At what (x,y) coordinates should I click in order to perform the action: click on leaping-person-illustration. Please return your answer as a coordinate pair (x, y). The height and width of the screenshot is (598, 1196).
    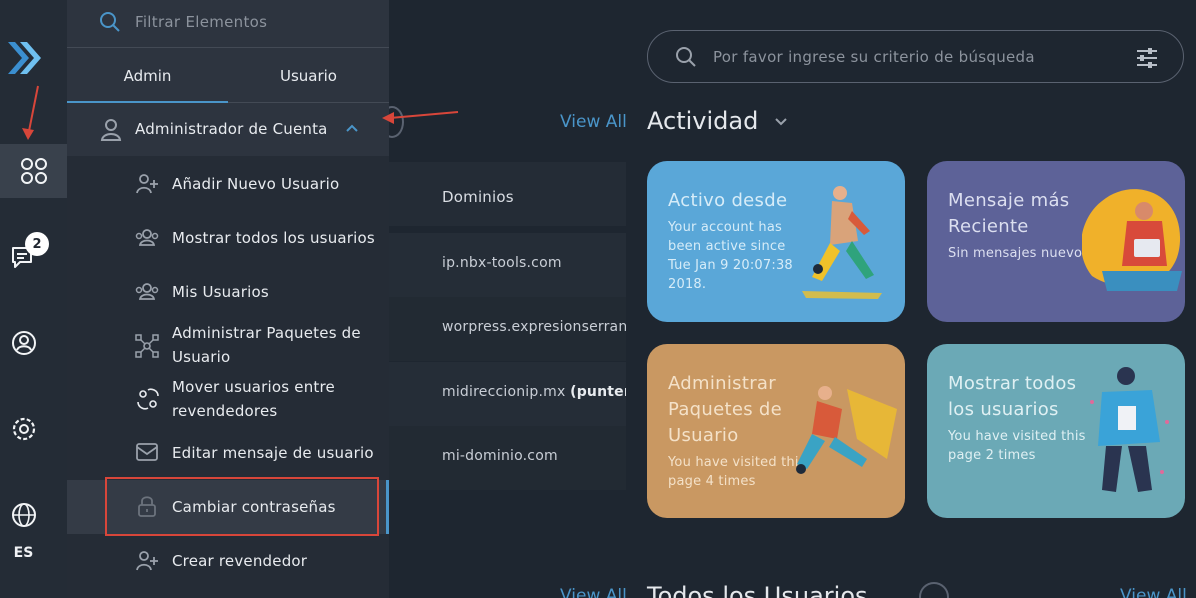
    Looking at the image, I should click on (846, 430).